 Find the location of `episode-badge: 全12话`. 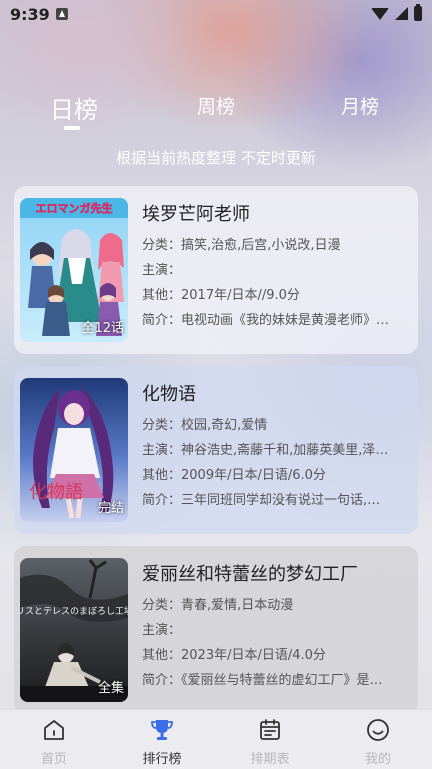

episode-badge: 全12话 is located at coordinates (102, 328).